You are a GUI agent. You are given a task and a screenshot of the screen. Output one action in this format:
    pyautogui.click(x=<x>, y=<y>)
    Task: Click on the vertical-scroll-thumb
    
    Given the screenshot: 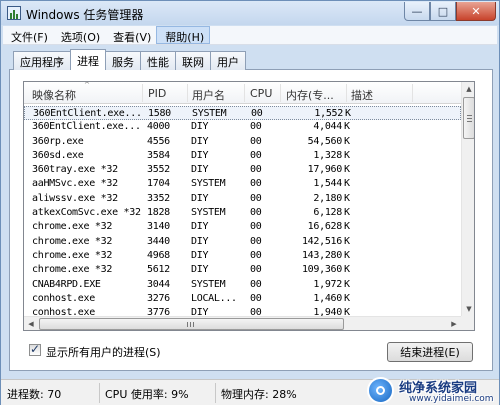 What is the action you would take?
    pyautogui.click(x=468, y=118)
    